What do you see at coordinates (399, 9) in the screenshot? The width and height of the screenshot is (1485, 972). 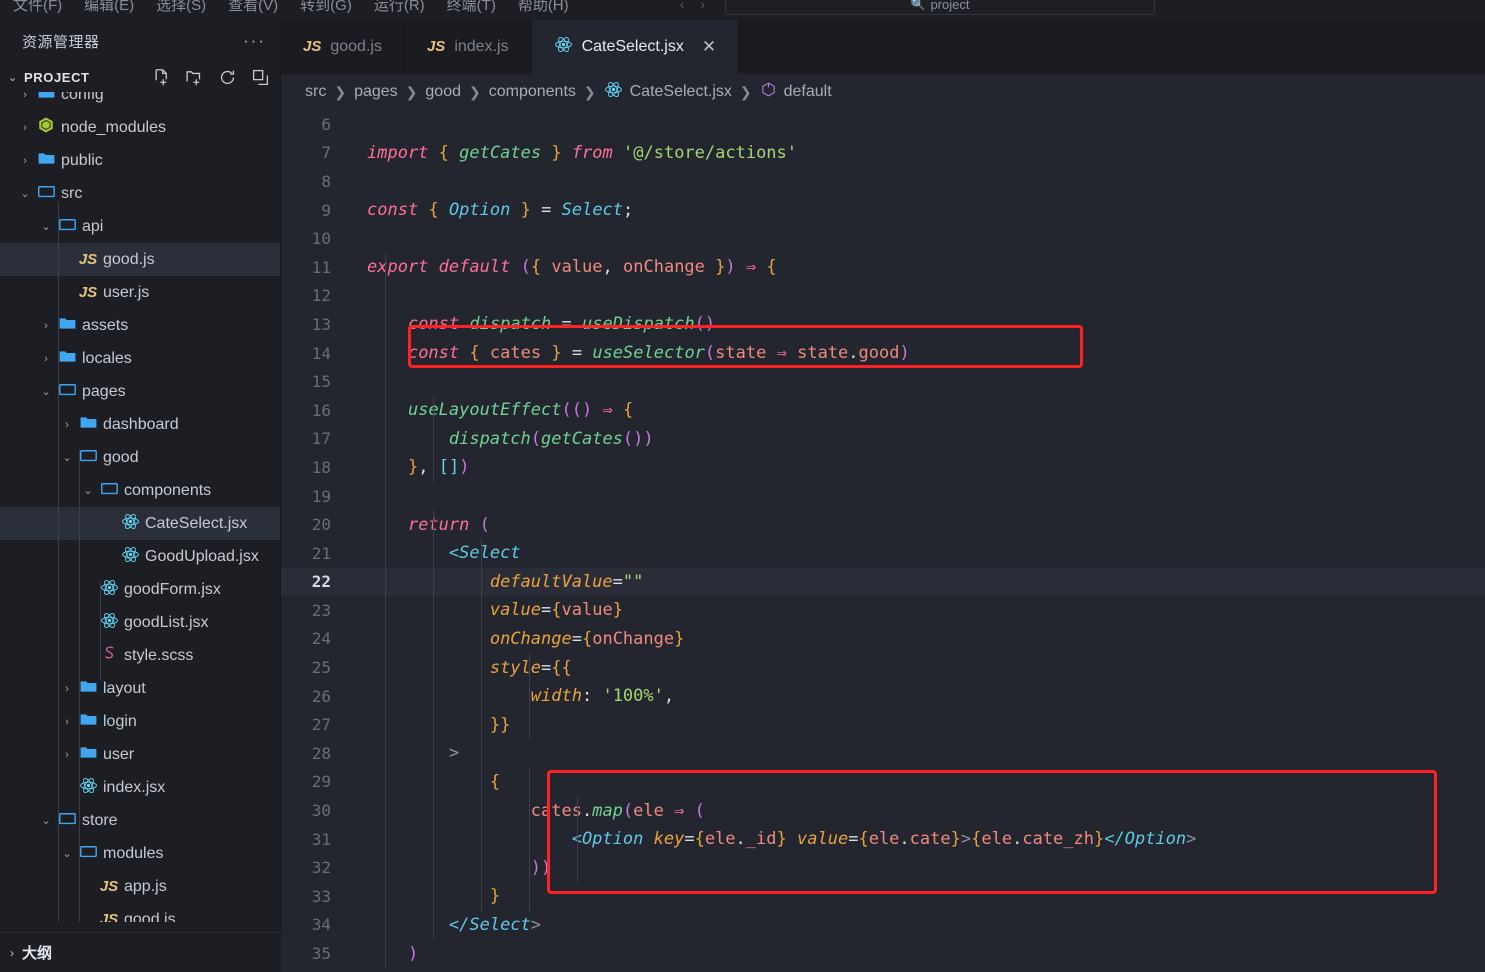 I see `menu-run: 运行(R)` at bounding box center [399, 9].